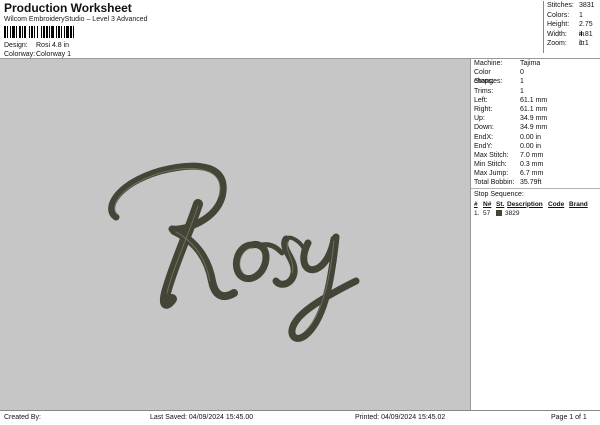  What do you see at coordinates (53, 45) in the screenshot?
I see `design-value: Rosi 4.8 in` at bounding box center [53, 45].